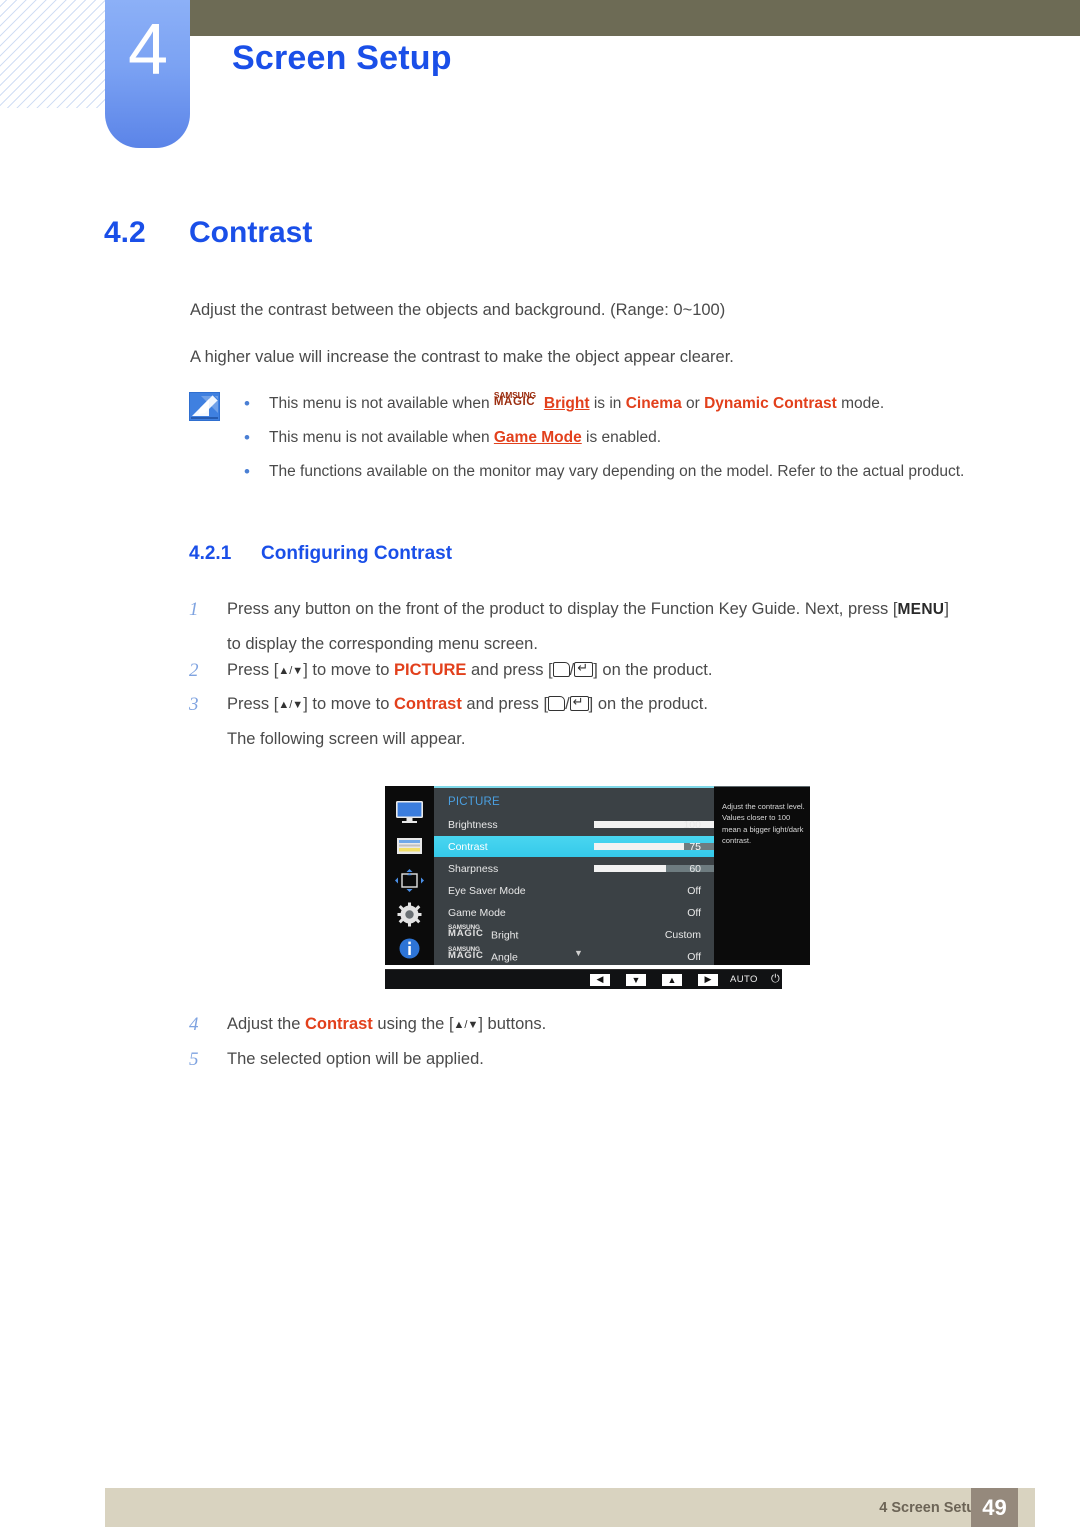 The width and height of the screenshot is (1080, 1527). Describe the element at coordinates (357, 553) in the screenshot. I see `subsection-title: Configuring Contrast` at that location.